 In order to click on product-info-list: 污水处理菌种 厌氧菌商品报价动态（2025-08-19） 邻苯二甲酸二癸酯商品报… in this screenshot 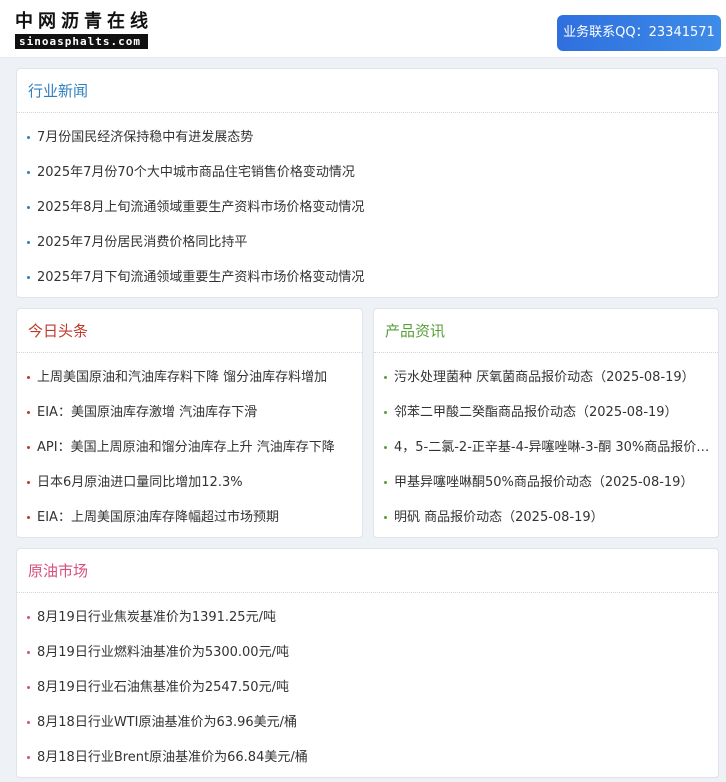, I will do `click(546, 444)`.